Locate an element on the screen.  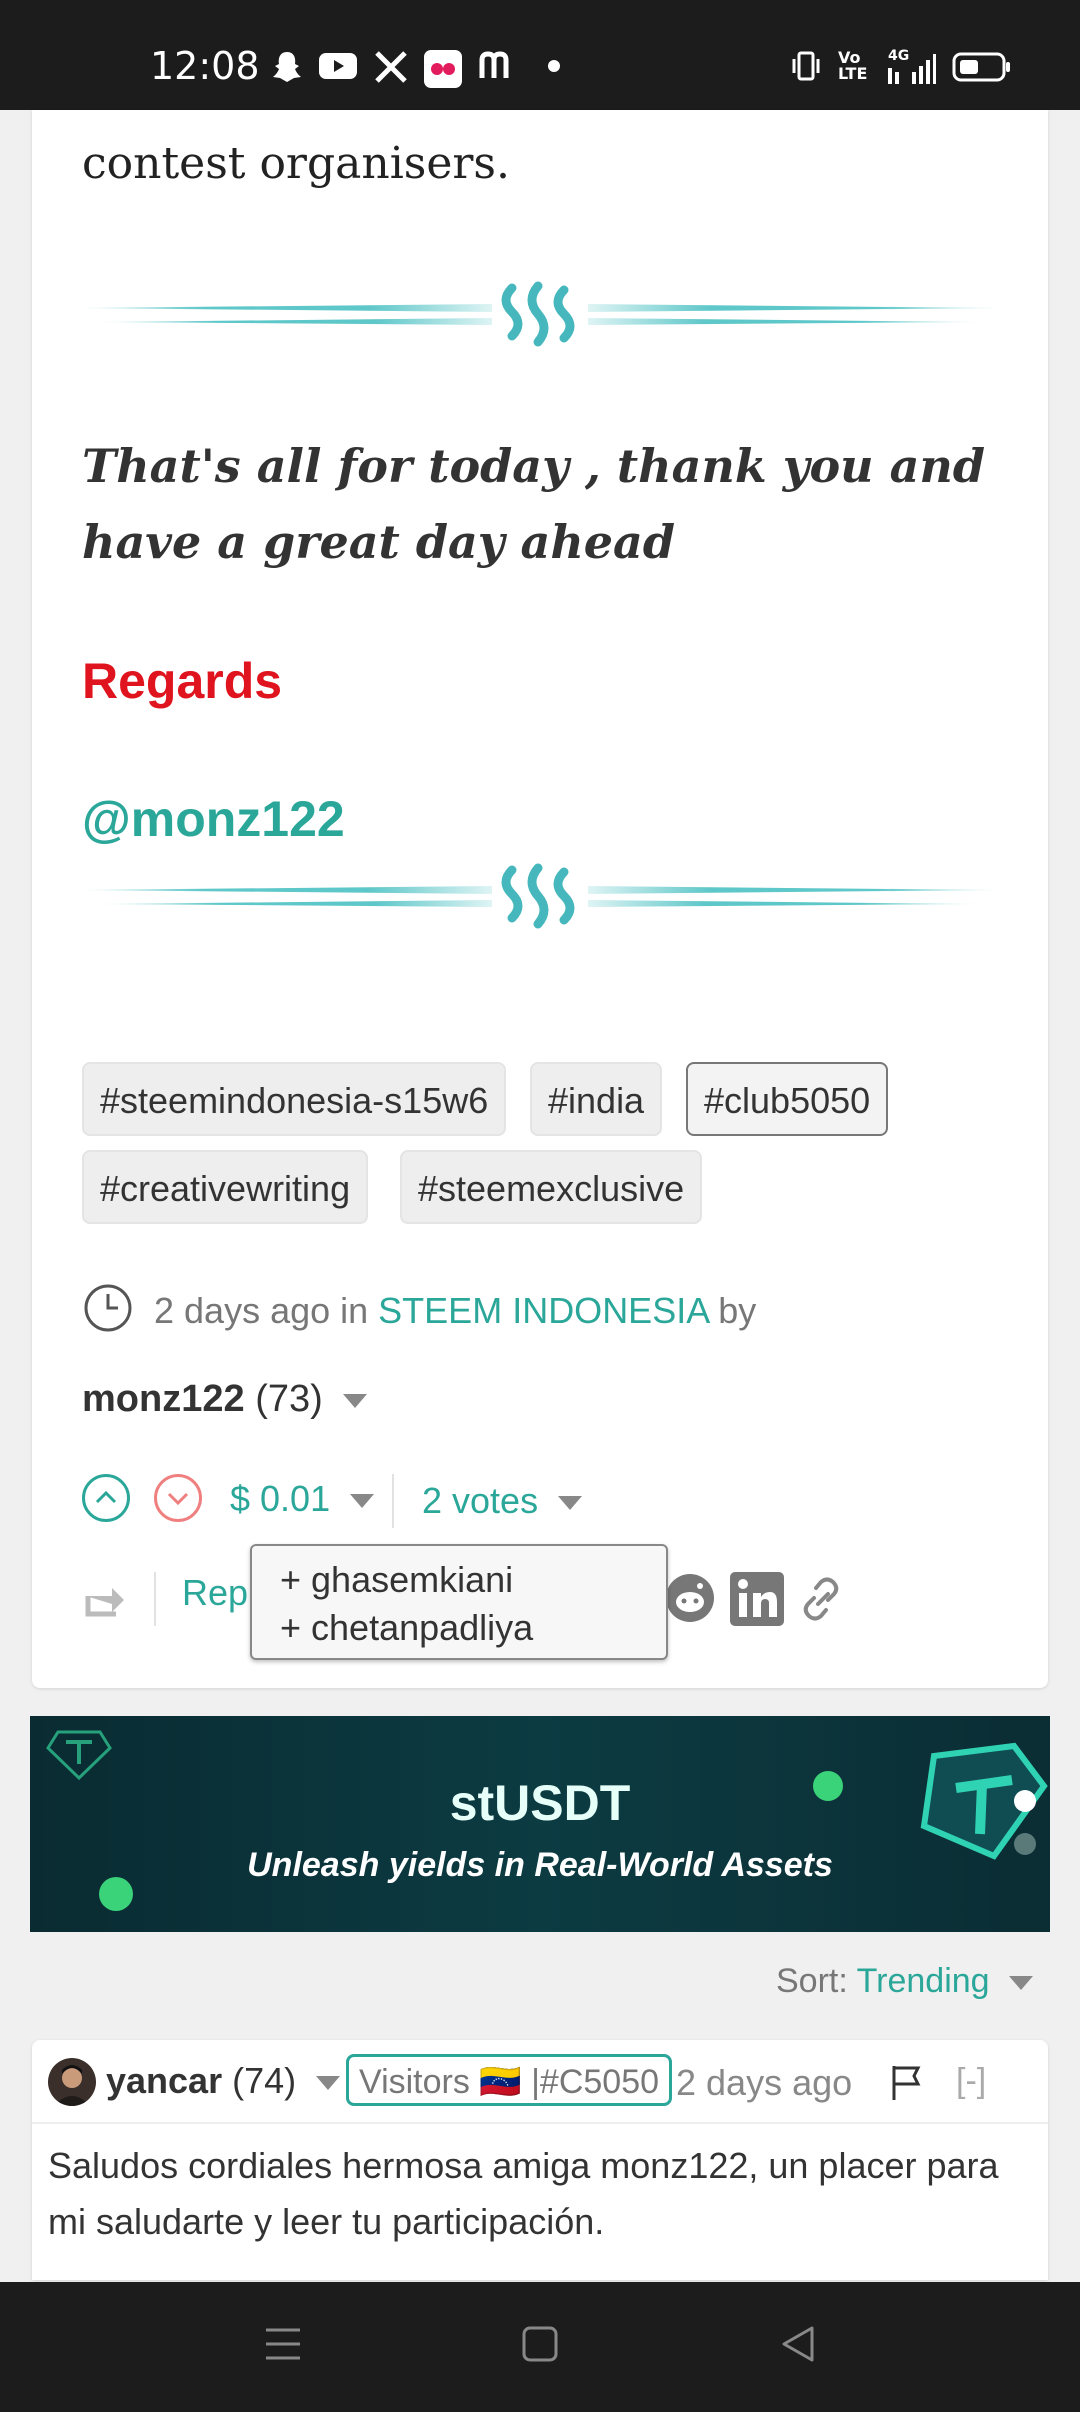
status-bar: 12:08 Vo LTE 4G is located at coordinates (540, 55).